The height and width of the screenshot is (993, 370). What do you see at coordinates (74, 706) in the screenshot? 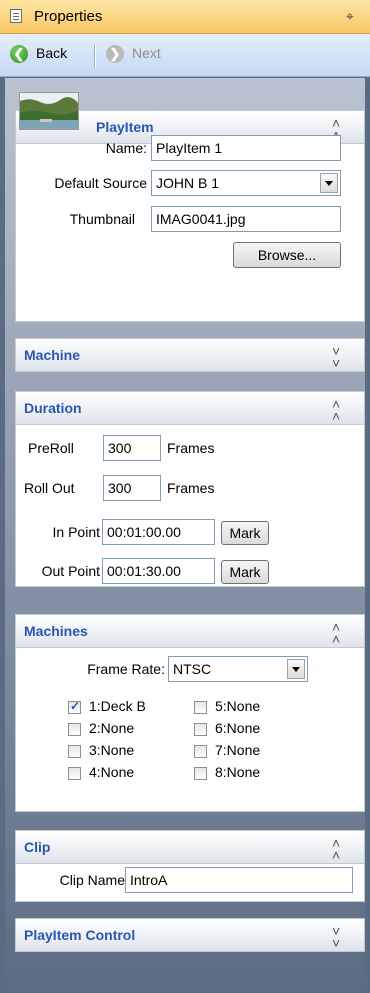
I see `machine-1-checkbox` at bounding box center [74, 706].